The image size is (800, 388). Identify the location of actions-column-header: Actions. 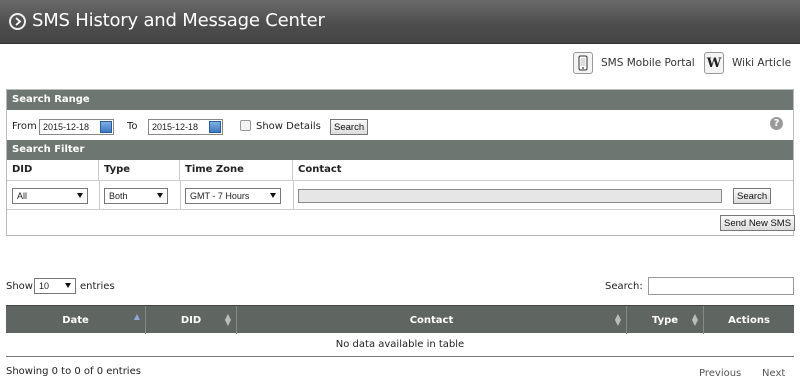
(749, 320).